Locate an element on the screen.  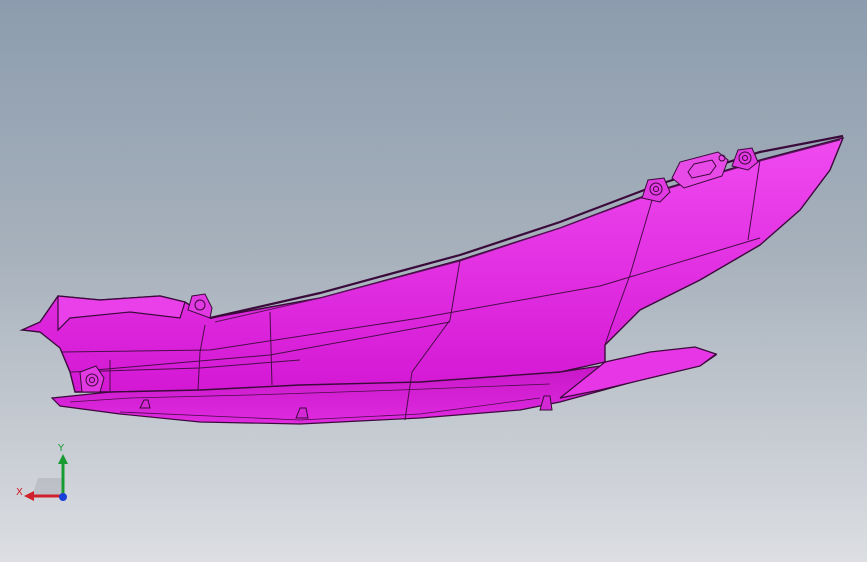
y-axis-label: Y is located at coordinates (61, 448).